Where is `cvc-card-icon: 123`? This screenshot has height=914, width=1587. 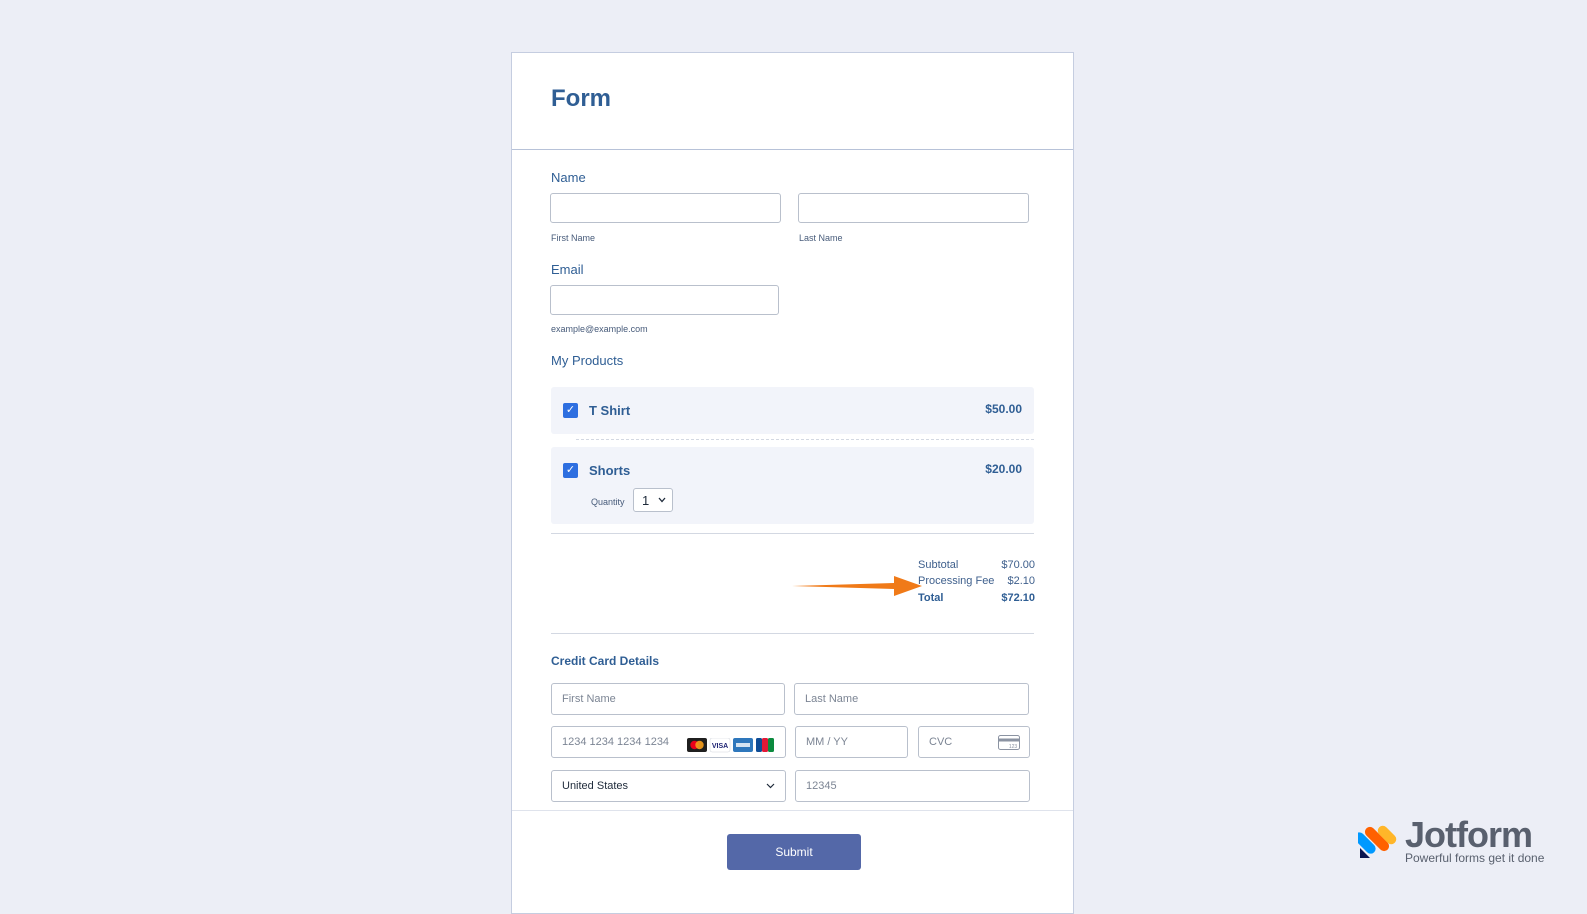
cvc-card-icon: 123 is located at coordinates (1009, 742).